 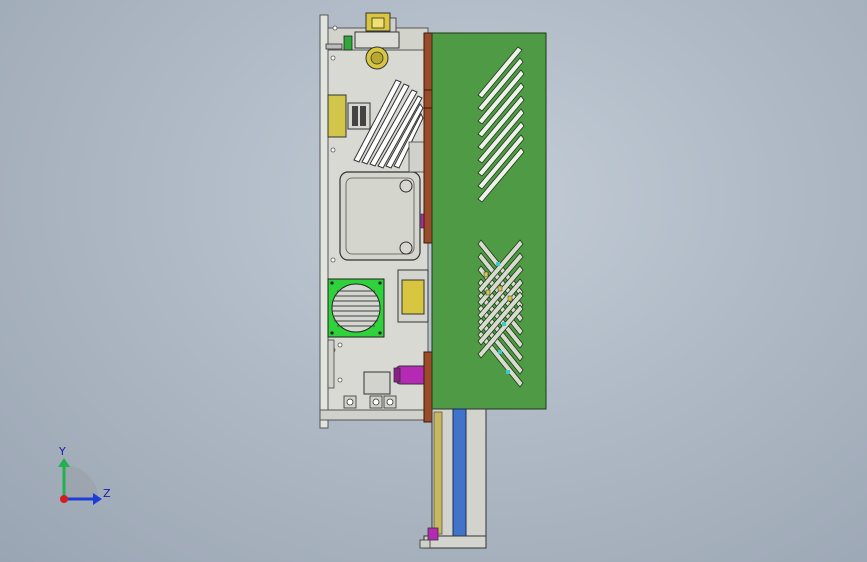 I want to click on purple-cylinder, so click(x=412, y=375).